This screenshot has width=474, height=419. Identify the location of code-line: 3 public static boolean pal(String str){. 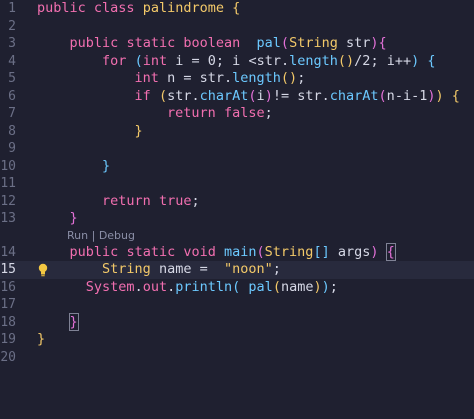
(237, 44).